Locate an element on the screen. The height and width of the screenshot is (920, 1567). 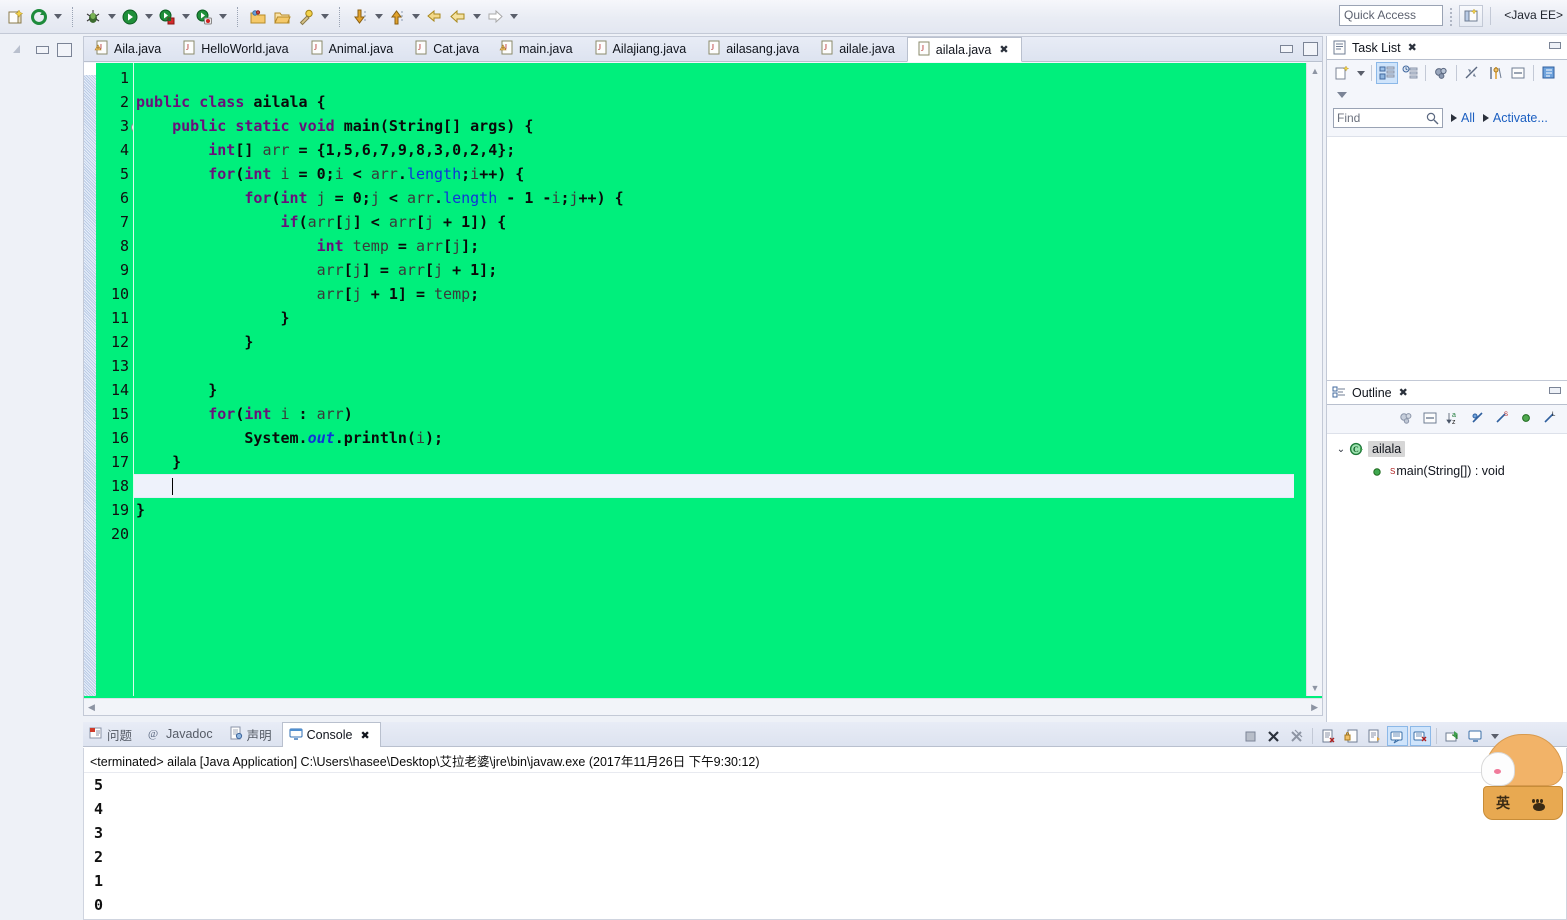
sort-icon: az is located at coordinates (1454, 418).